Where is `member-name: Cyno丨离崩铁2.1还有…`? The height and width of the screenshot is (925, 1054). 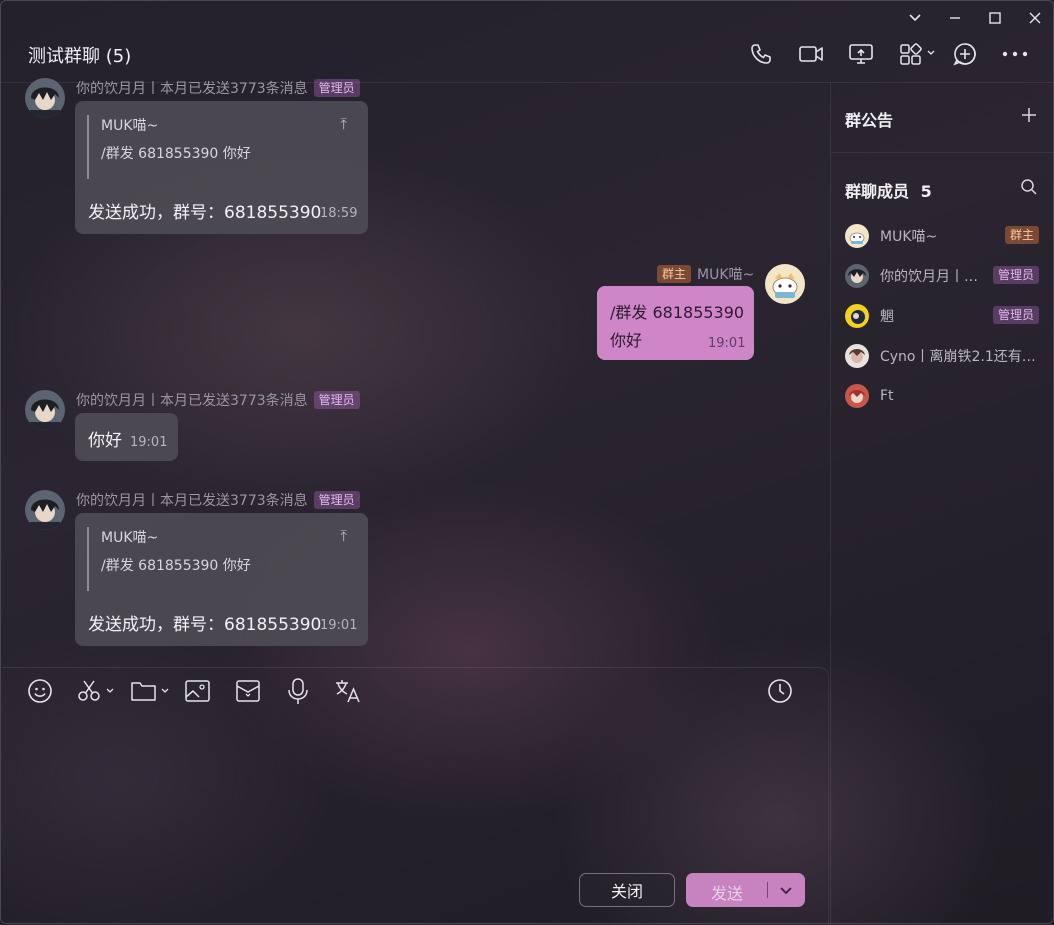
member-name: Cyno丨离崩铁2.1还有… is located at coordinates (958, 357).